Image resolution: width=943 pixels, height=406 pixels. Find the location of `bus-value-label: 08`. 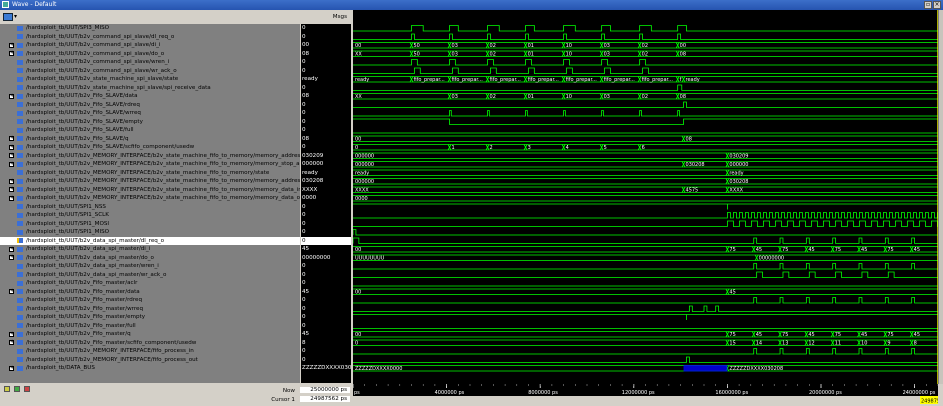

bus-value-label: 08 is located at coordinates (683, 97).